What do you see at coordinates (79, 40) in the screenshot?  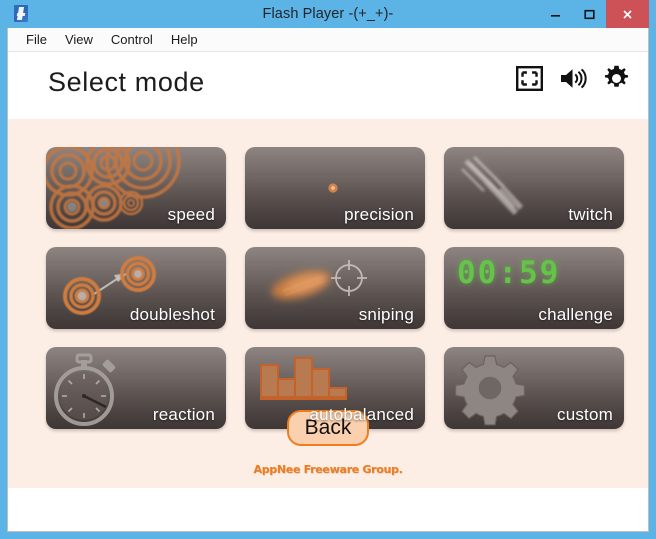 I see `menu-item-view: View` at bounding box center [79, 40].